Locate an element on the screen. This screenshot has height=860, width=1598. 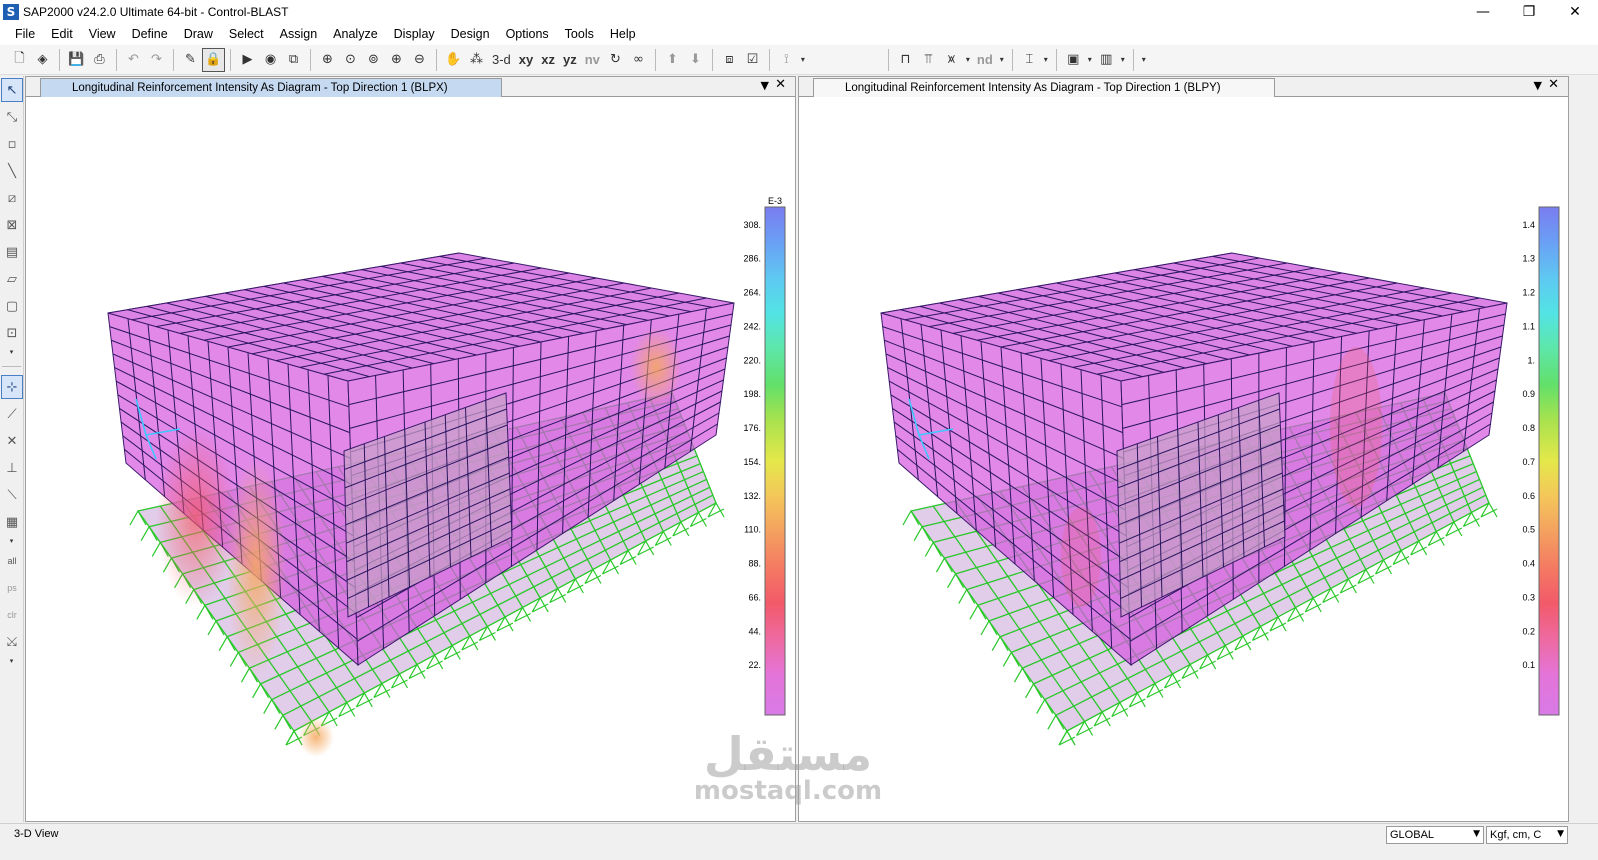
move-up-icon: ⬆ is located at coordinates (672, 60).